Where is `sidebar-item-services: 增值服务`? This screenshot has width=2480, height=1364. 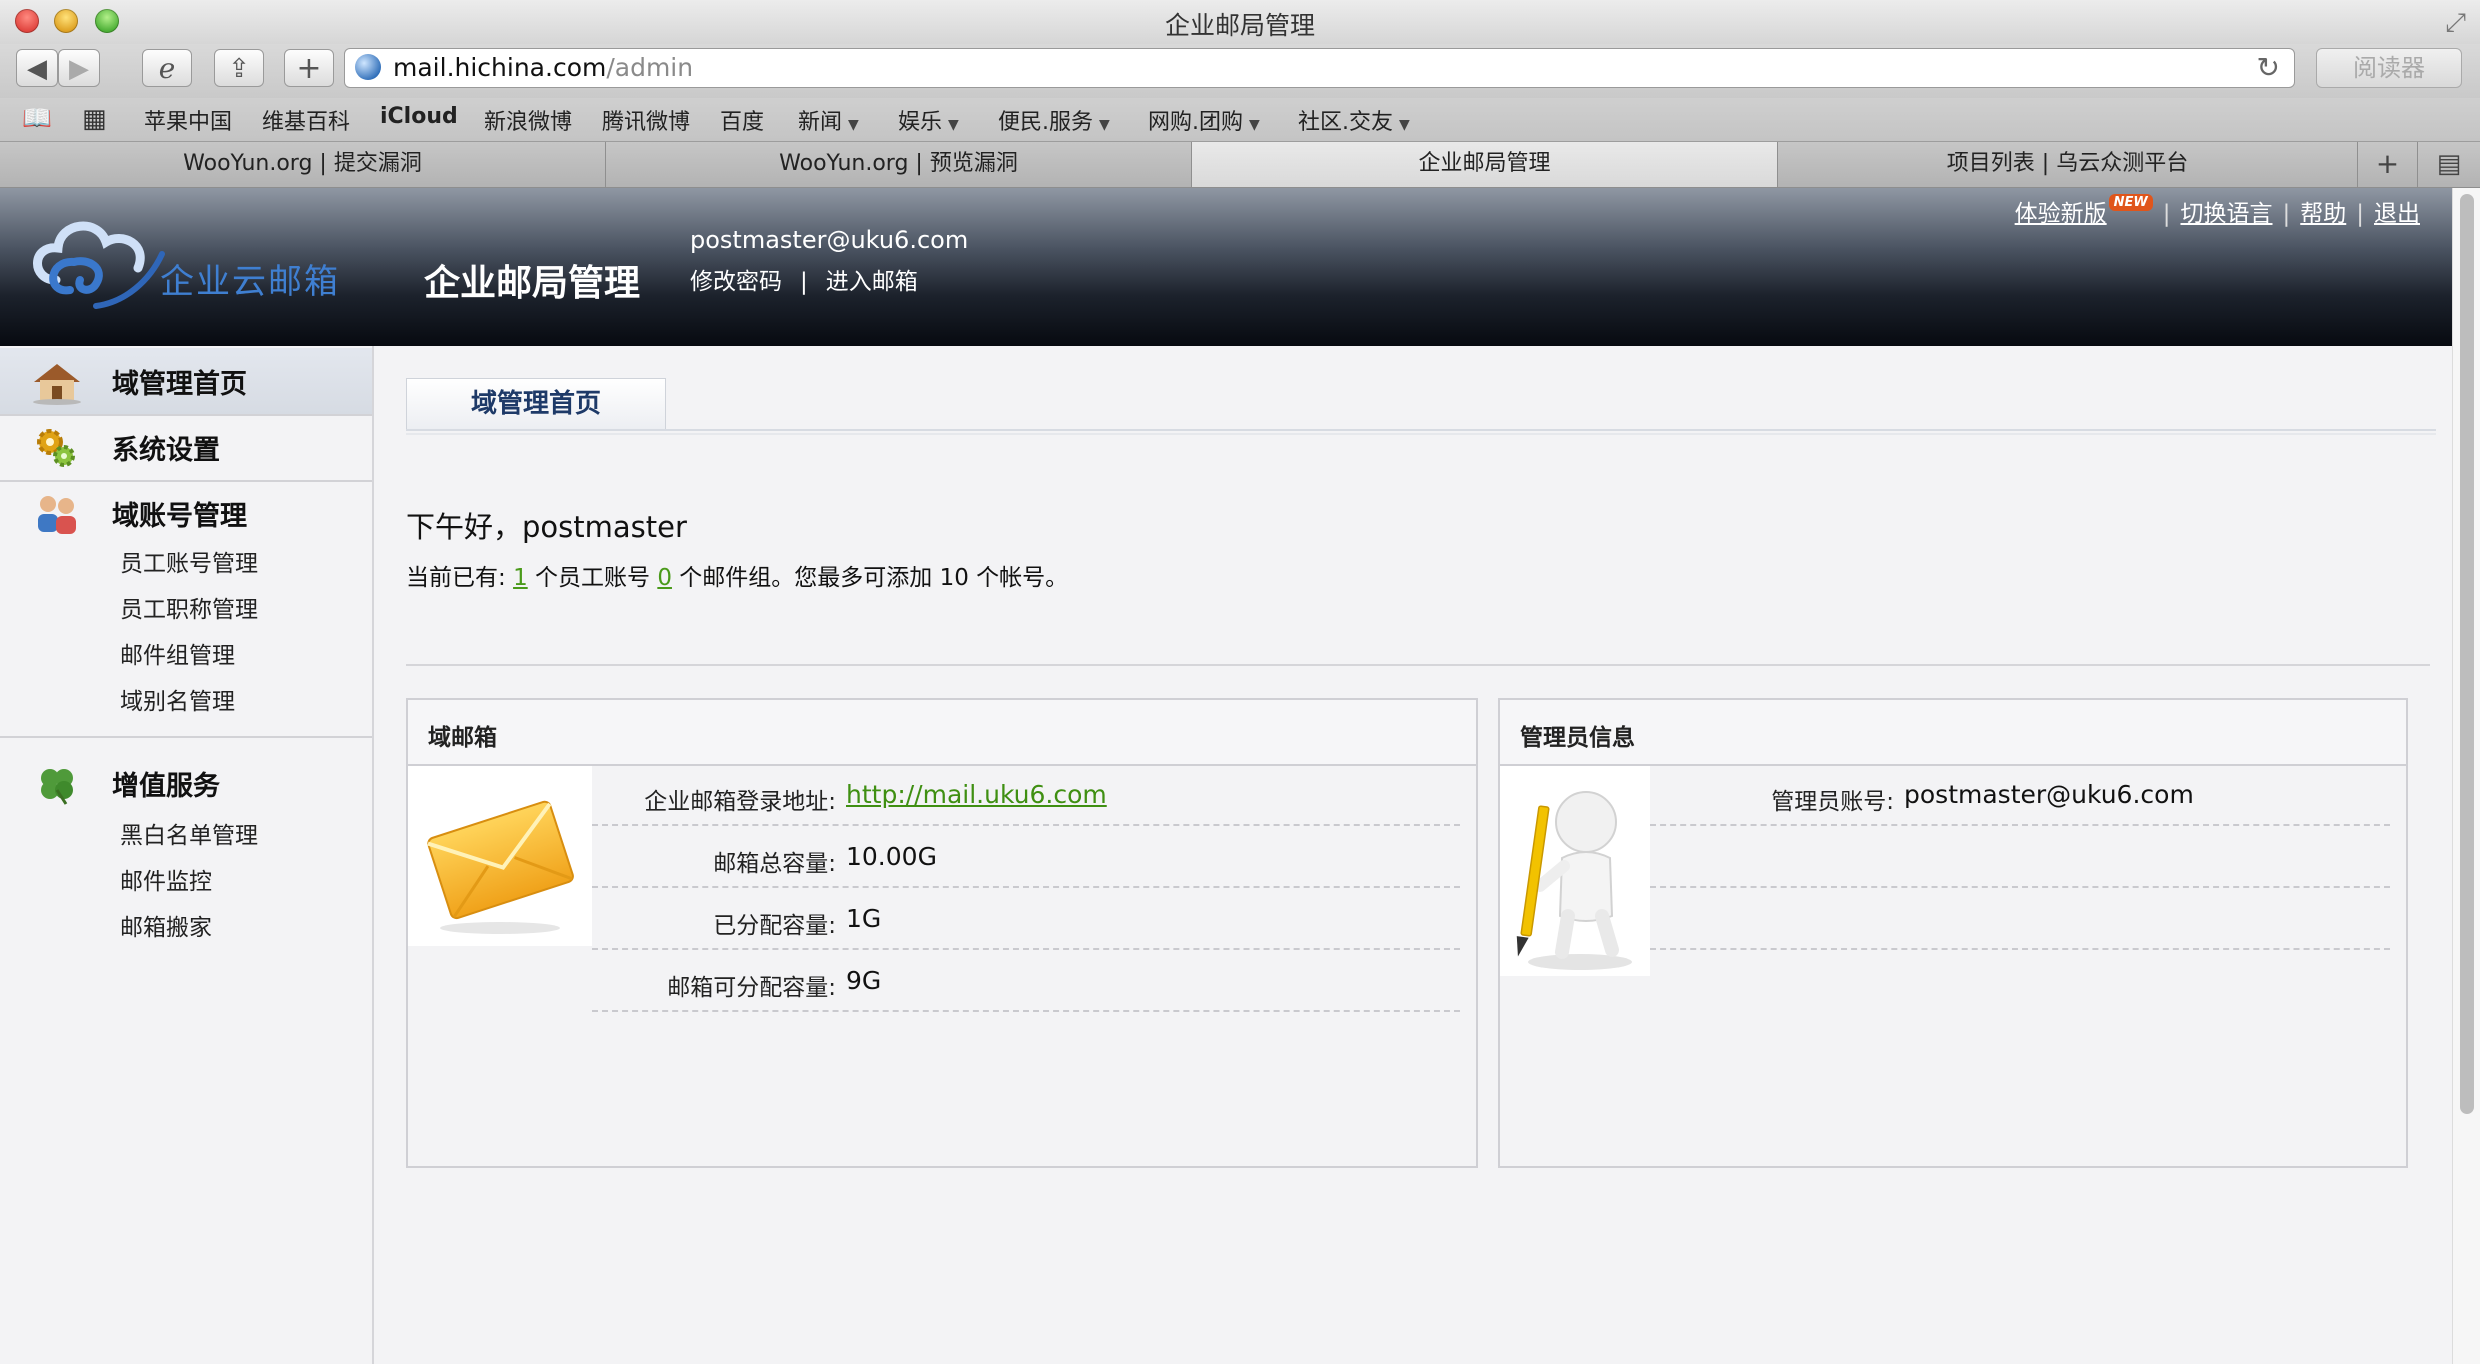
sidebar-item-services: 增值服务 is located at coordinates (186, 783).